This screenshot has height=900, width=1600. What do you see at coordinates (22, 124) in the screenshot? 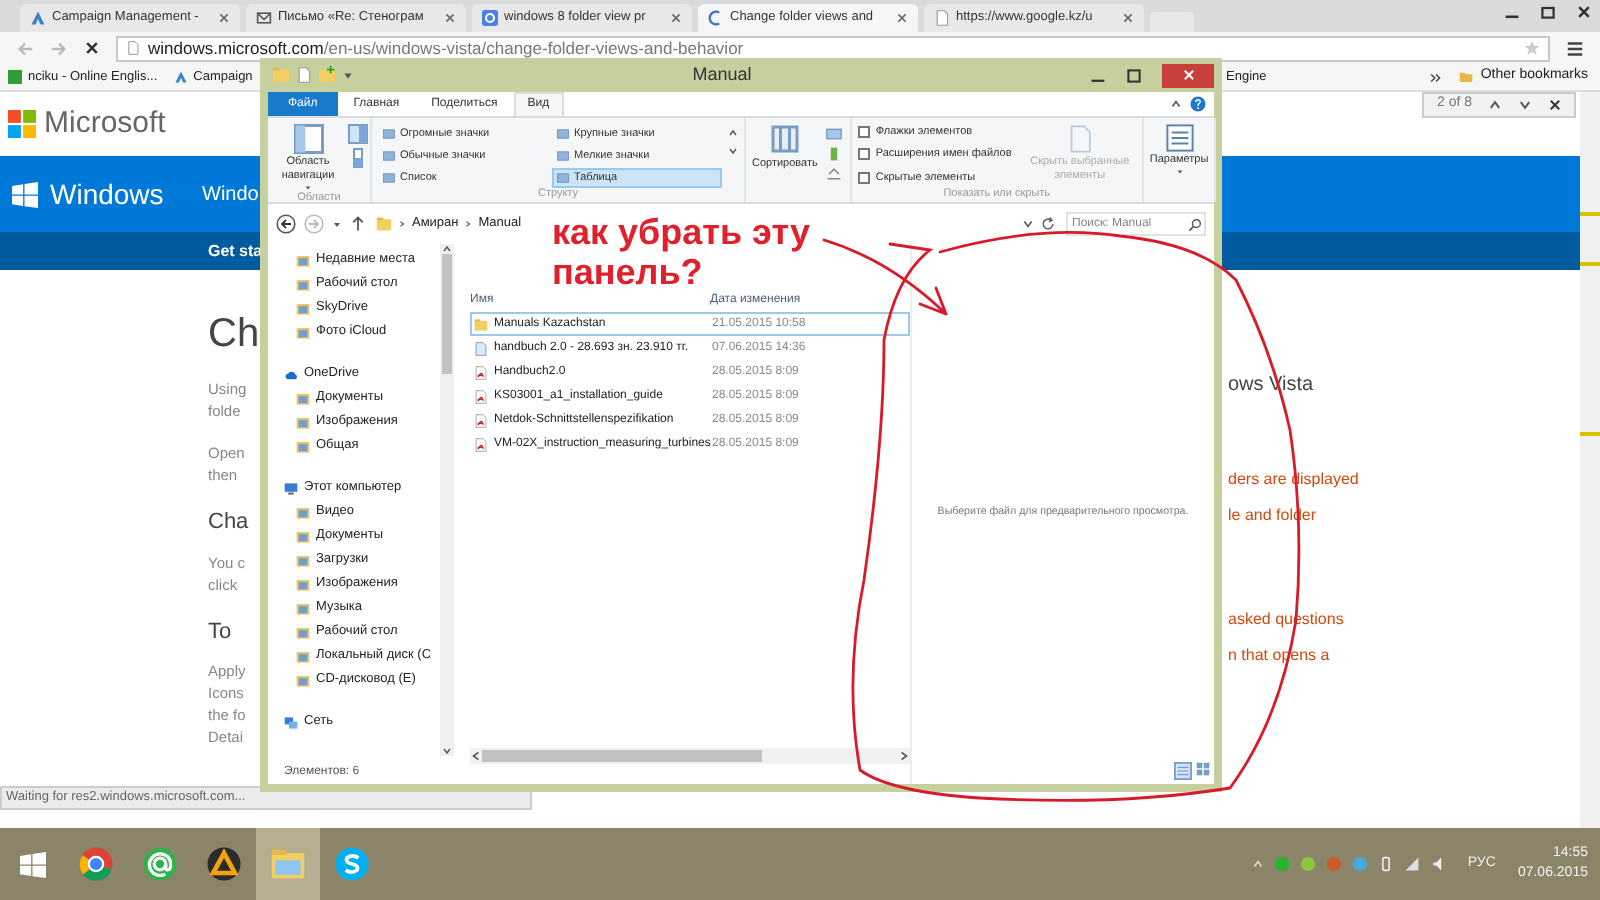
I see `four-squares-logo-icon` at bounding box center [22, 124].